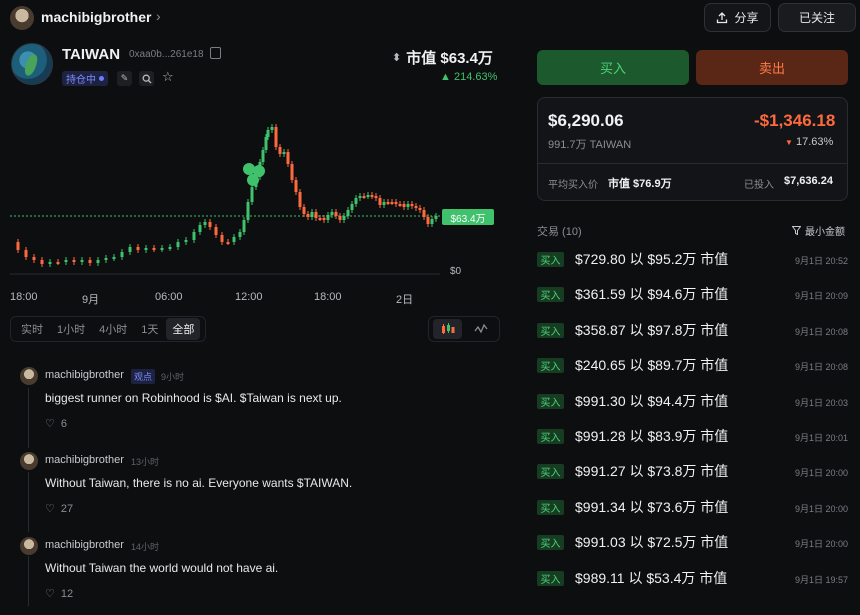 Image resolution: width=860 pixels, height=615 pixels. I want to click on follow-button: 已关注, so click(817, 17).